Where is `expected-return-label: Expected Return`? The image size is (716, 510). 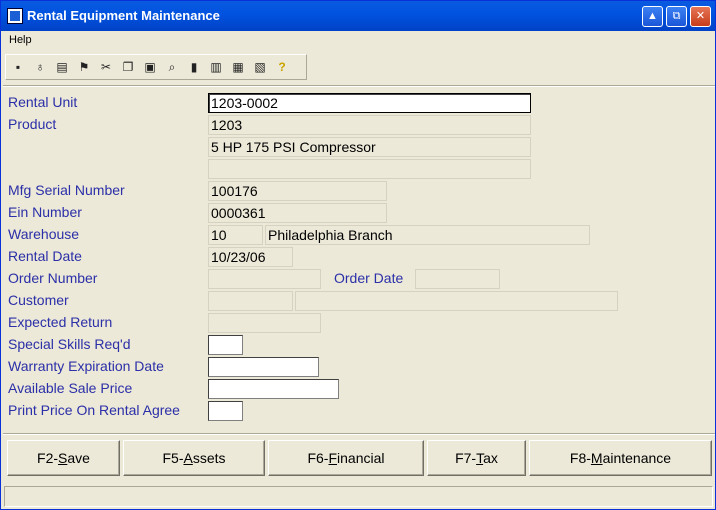 expected-return-label: Expected Return is located at coordinates (60, 322).